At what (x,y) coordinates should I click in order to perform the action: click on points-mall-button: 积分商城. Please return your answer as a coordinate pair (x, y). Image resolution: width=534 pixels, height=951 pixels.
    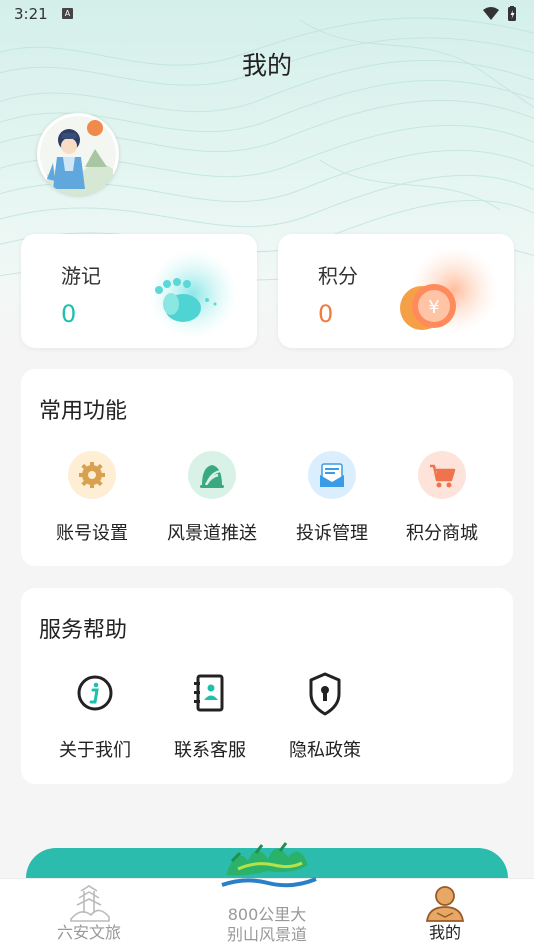
    Looking at the image, I should click on (442, 501).